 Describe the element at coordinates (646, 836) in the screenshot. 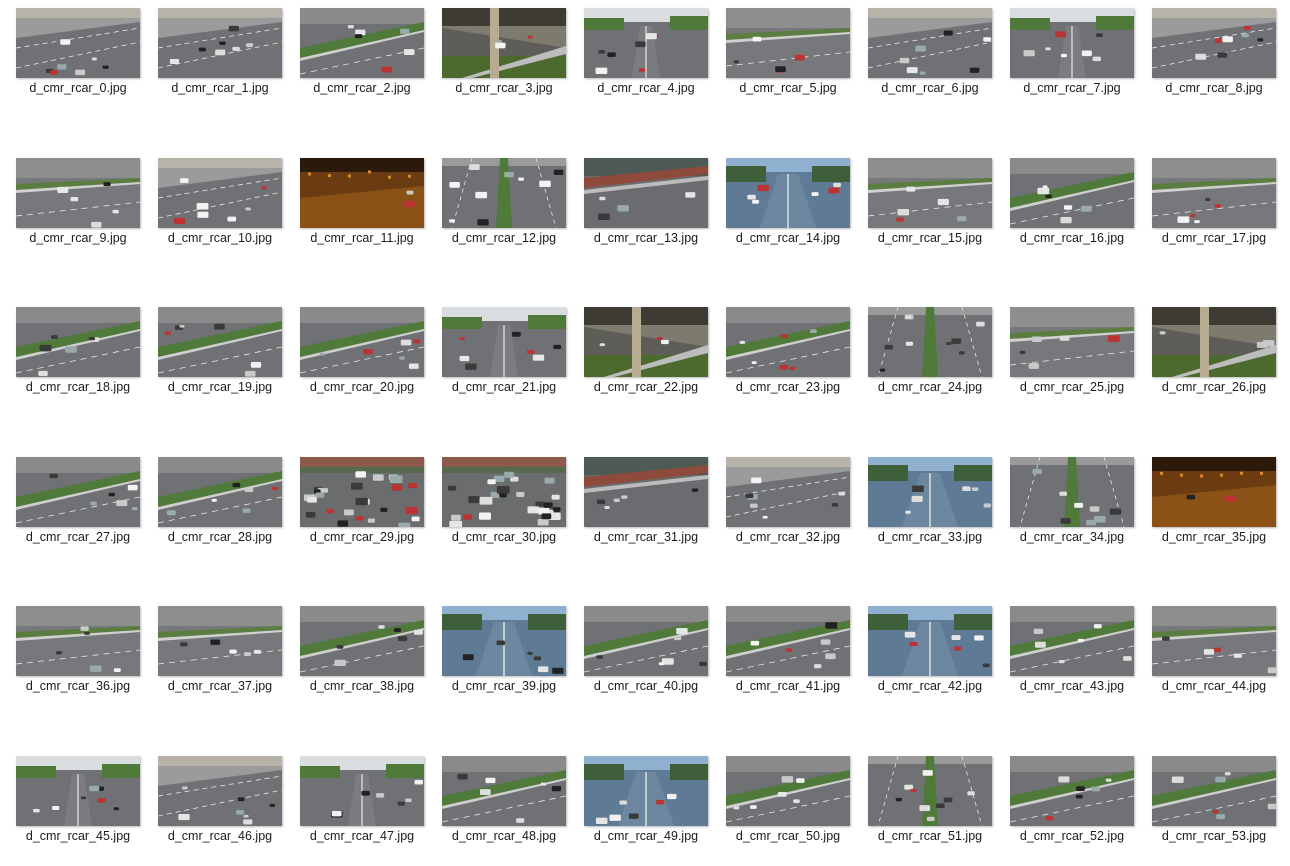

I see `file-name-label: d_cmr_rcar_49.jpg` at that location.